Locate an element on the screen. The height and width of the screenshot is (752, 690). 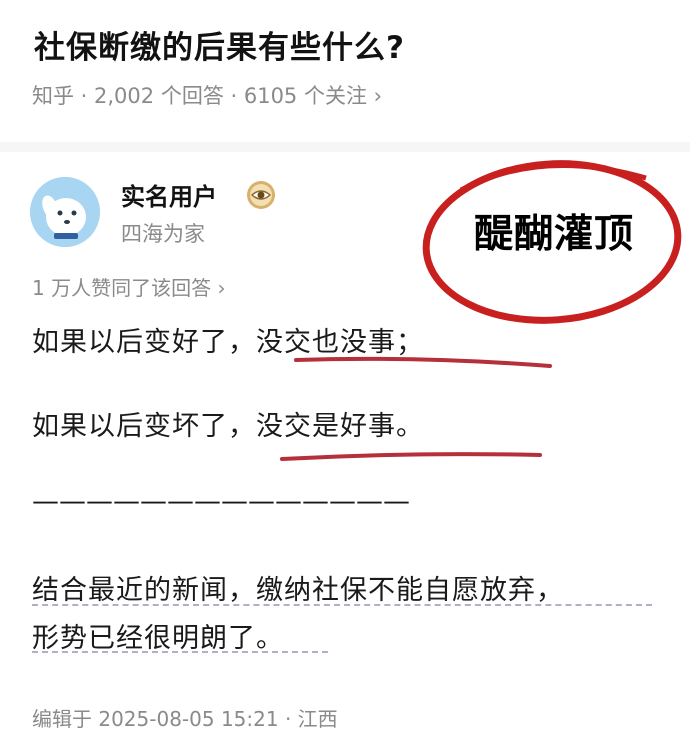
edited-timestamp: 编辑于 2025-08-05 15:21 · 江西 is located at coordinates (185, 719).